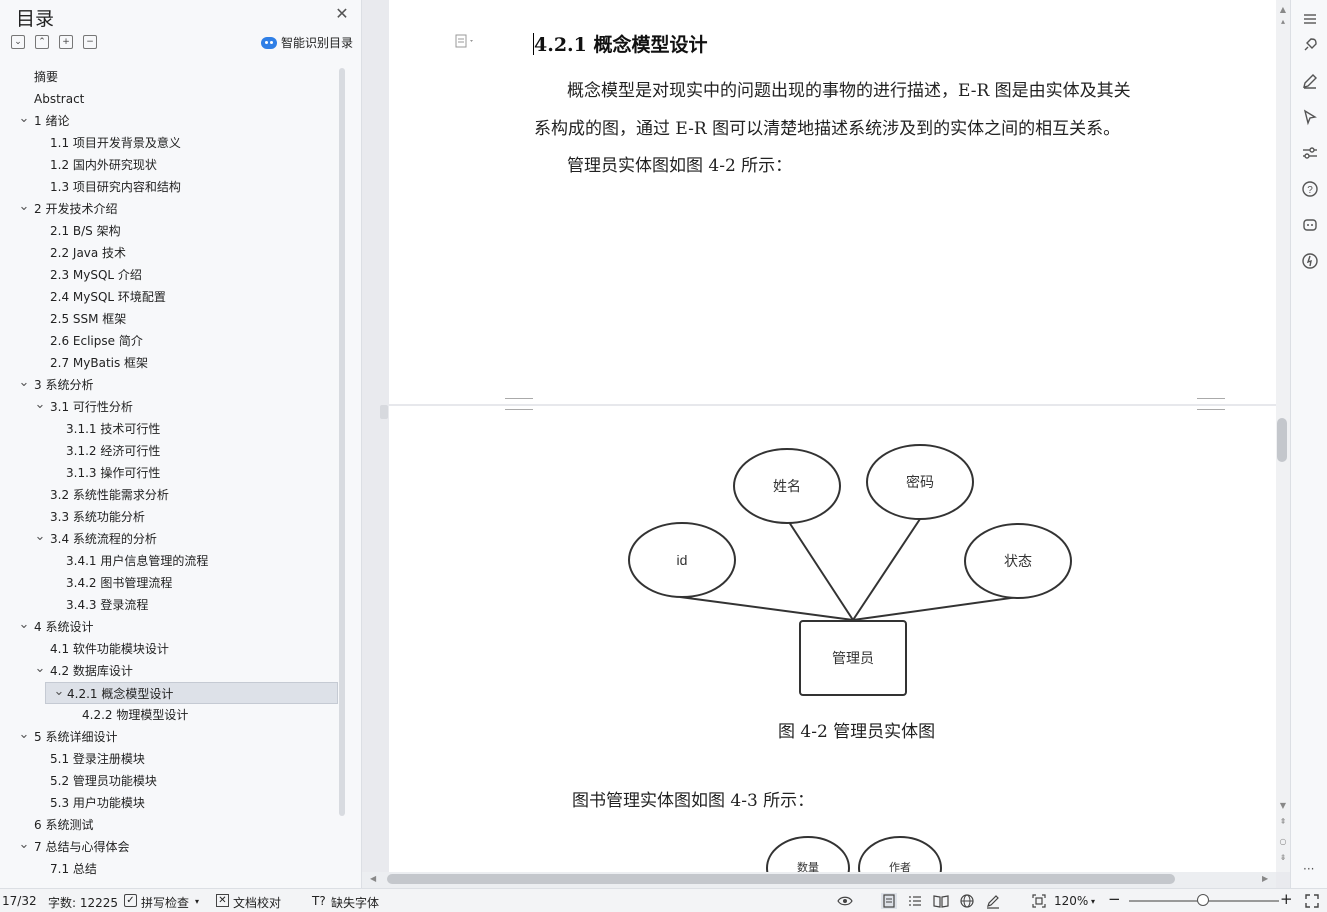 The width and height of the screenshot is (1327, 912). What do you see at coordinates (1286, 899) in the screenshot?
I see `zoom-in-icon: +` at bounding box center [1286, 899].